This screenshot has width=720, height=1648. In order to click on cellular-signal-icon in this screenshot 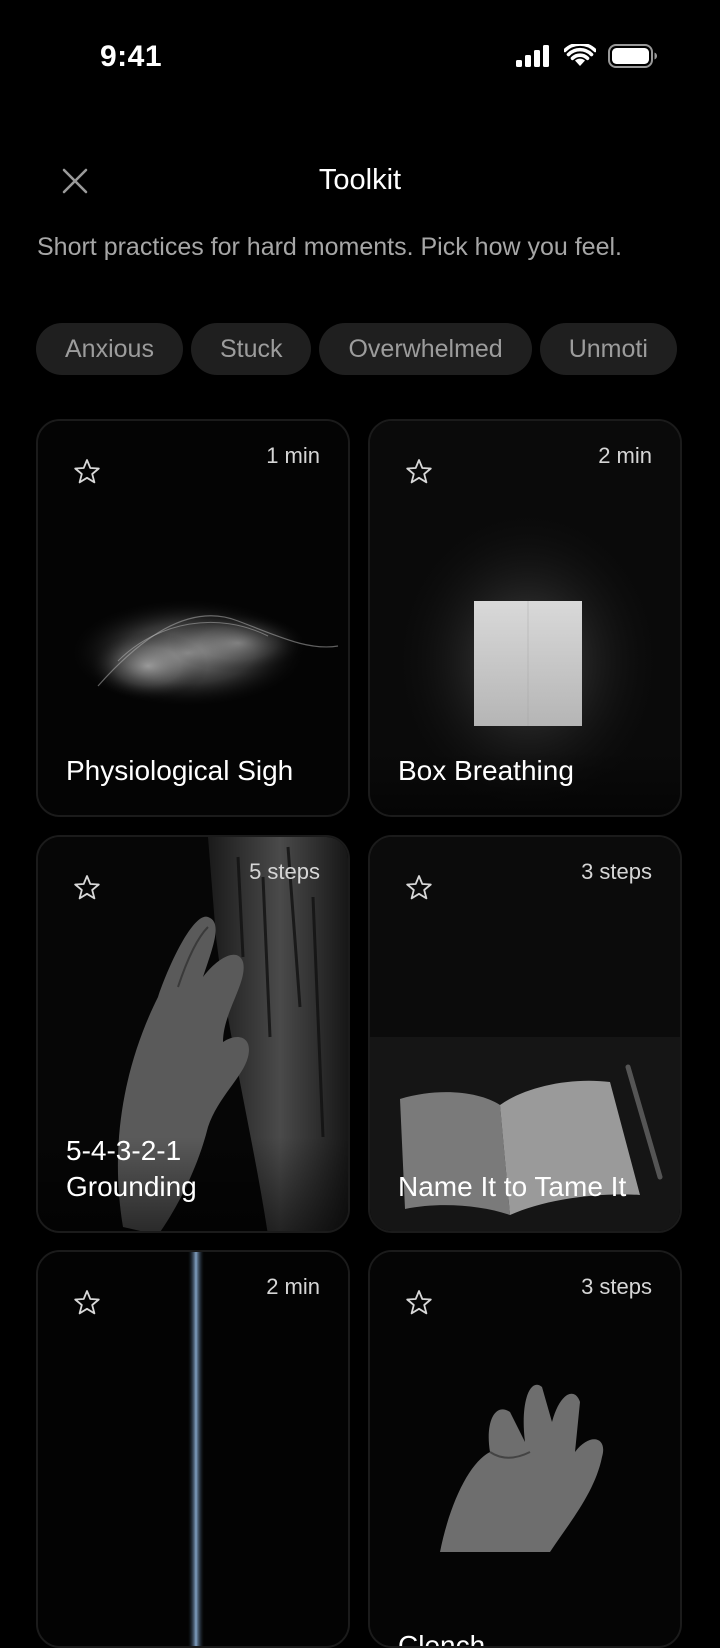, I will do `click(532, 56)`.